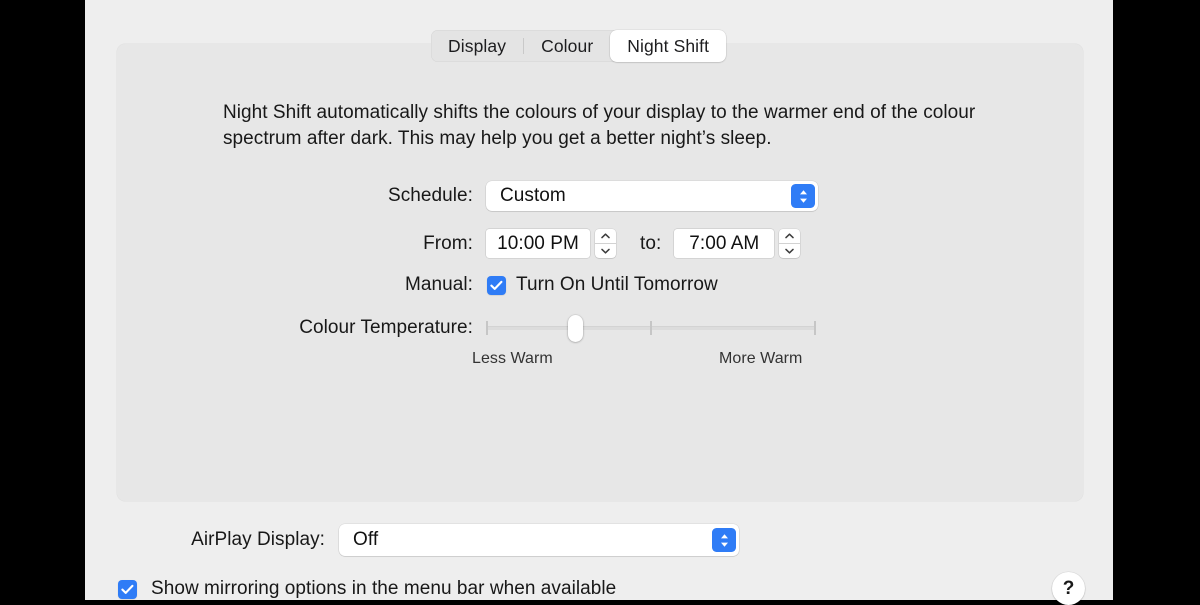 This screenshot has width=1200, height=605. Describe the element at coordinates (575, 328) in the screenshot. I see `slider-thumb` at that location.